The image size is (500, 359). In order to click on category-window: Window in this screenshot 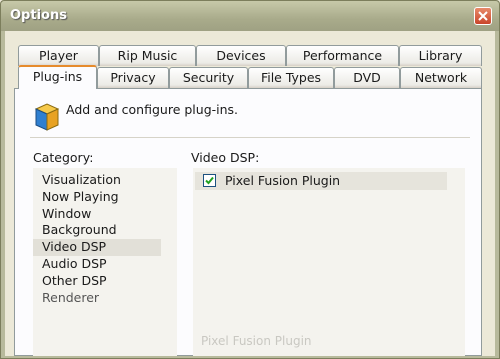, I will do `click(105, 214)`.